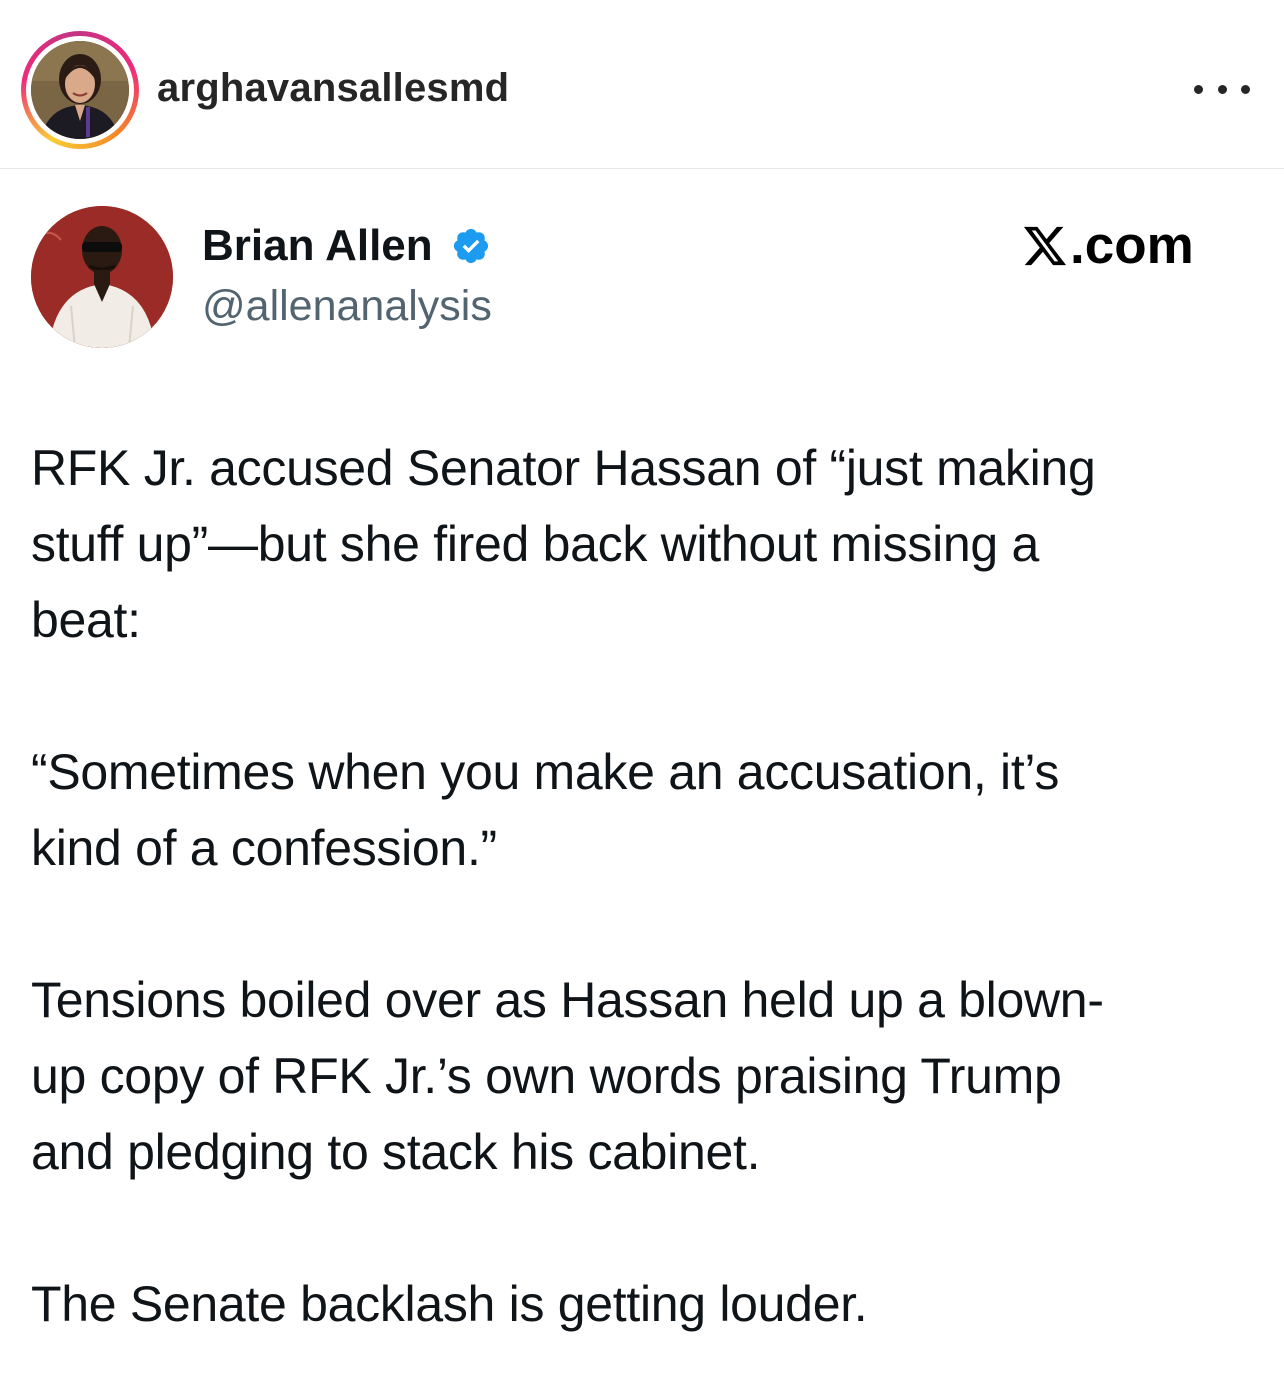 The width and height of the screenshot is (1284, 1394). What do you see at coordinates (317, 245) in the screenshot?
I see `tweet-author-name: Brian Allen` at bounding box center [317, 245].